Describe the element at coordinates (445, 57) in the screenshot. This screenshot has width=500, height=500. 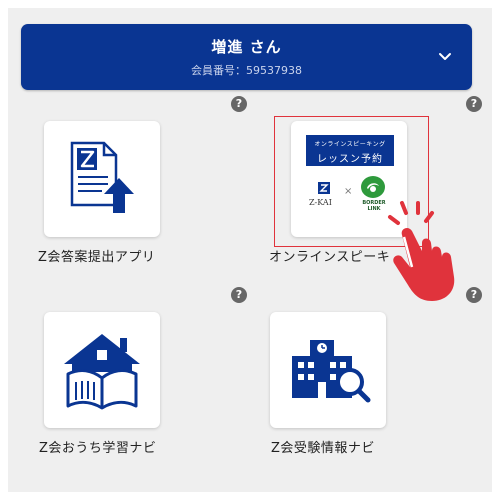
I see `chevron-down-icon` at that location.